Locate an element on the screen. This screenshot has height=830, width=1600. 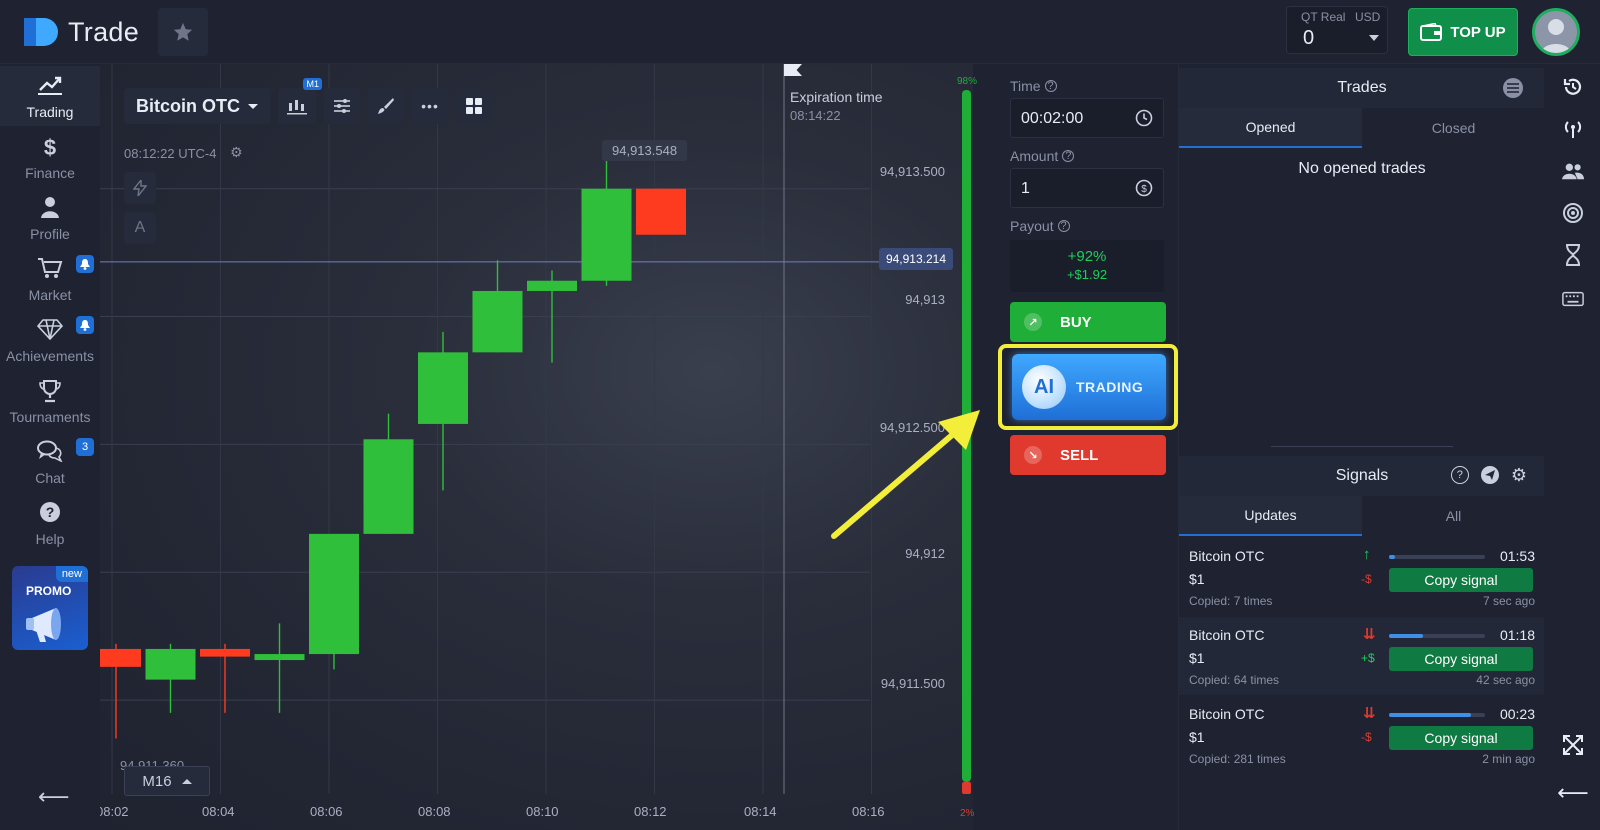
buy-button: ↗ BUY is located at coordinates (1088, 322).